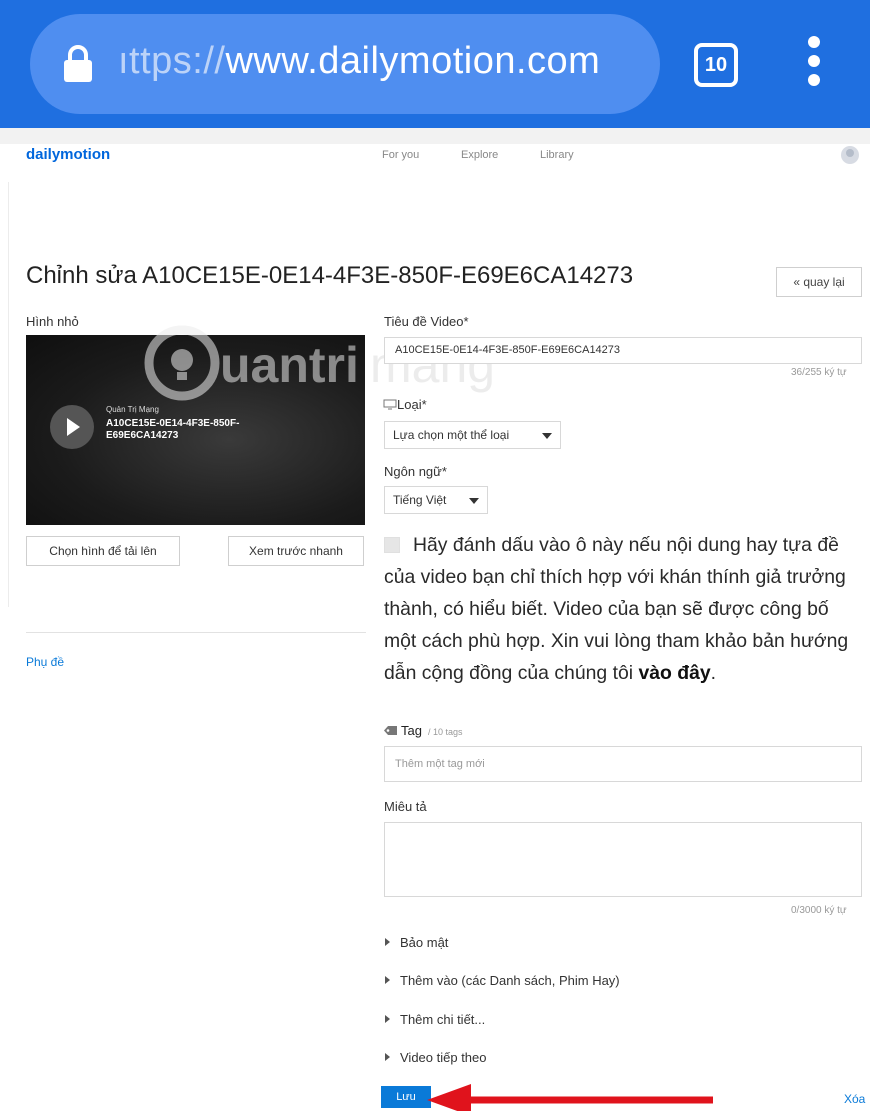 Image resolution: width=870 pixels, height=1111 pixels. Describe the element at coordinates (716, 65) in the screenshot. I see `tab-count-icon: 10` at that location.